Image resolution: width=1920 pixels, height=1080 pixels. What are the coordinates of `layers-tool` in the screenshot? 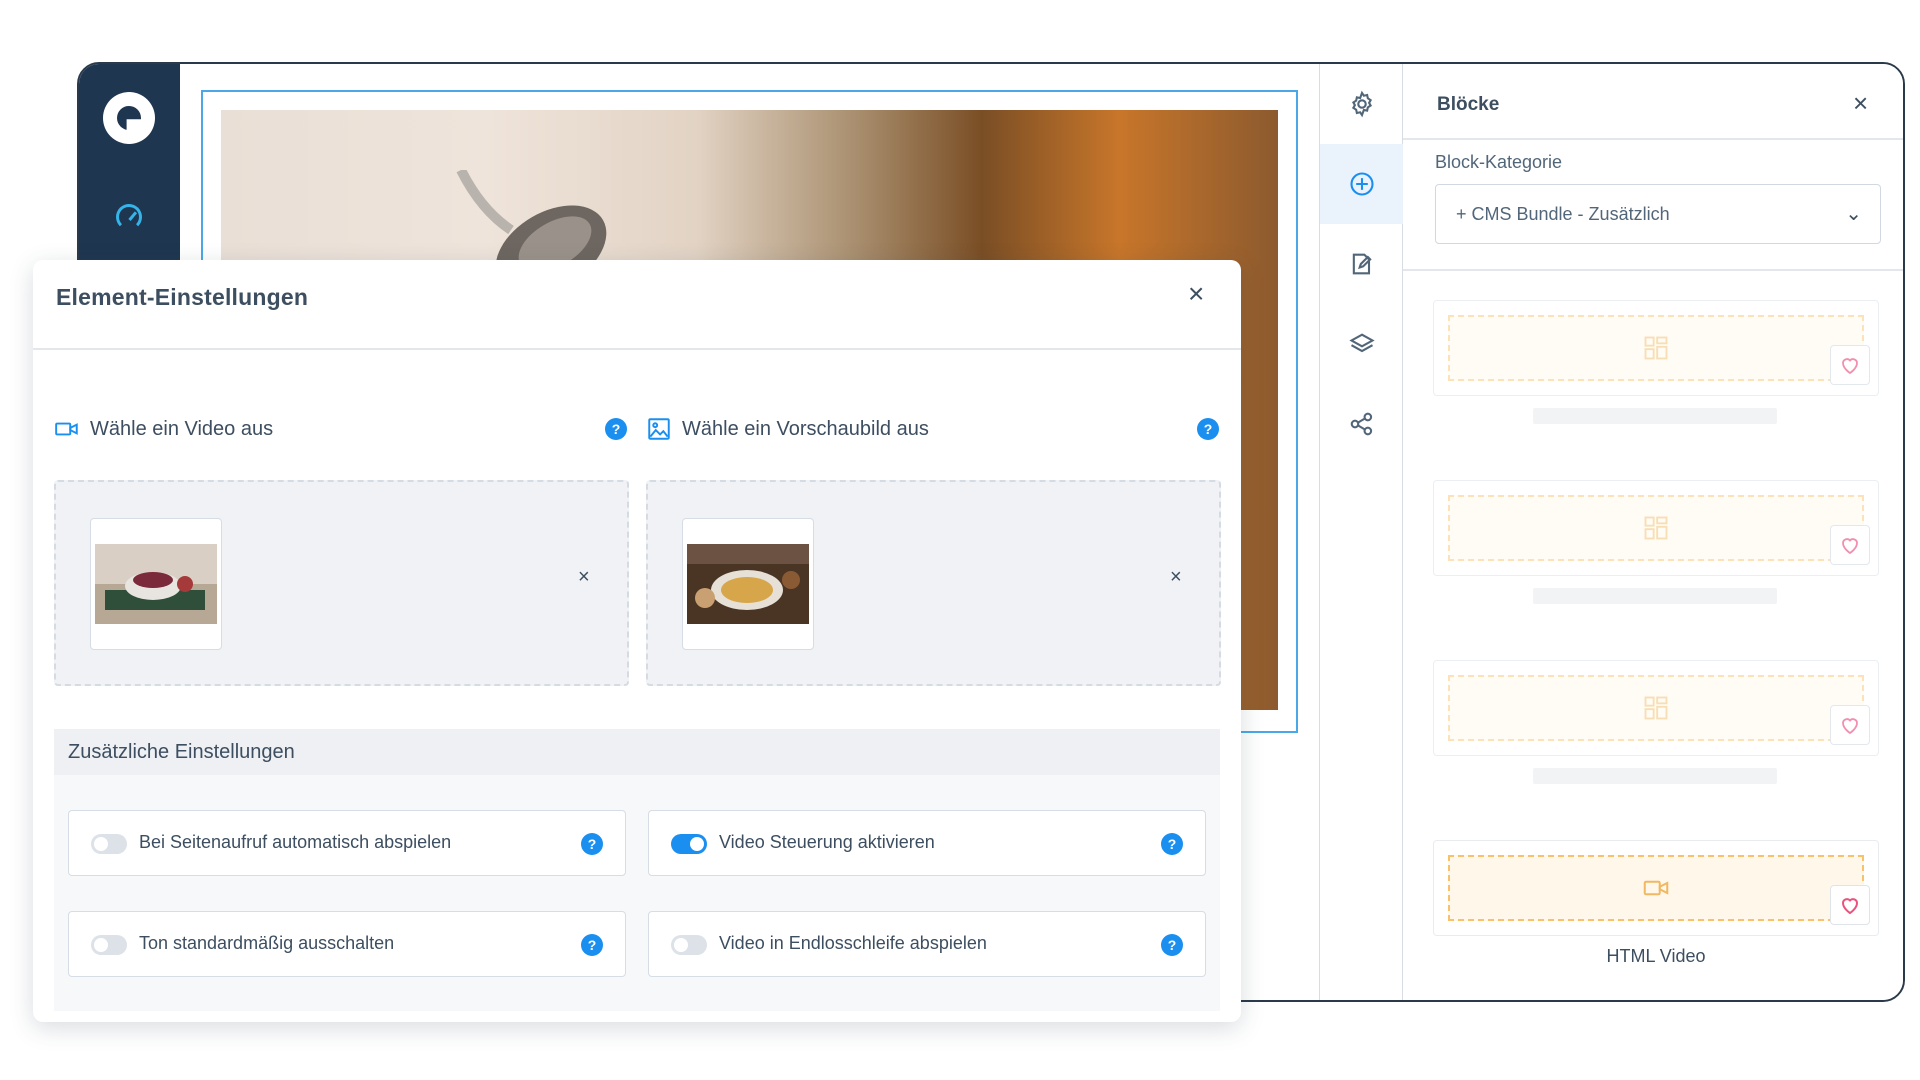 It's located at (1362, 344).